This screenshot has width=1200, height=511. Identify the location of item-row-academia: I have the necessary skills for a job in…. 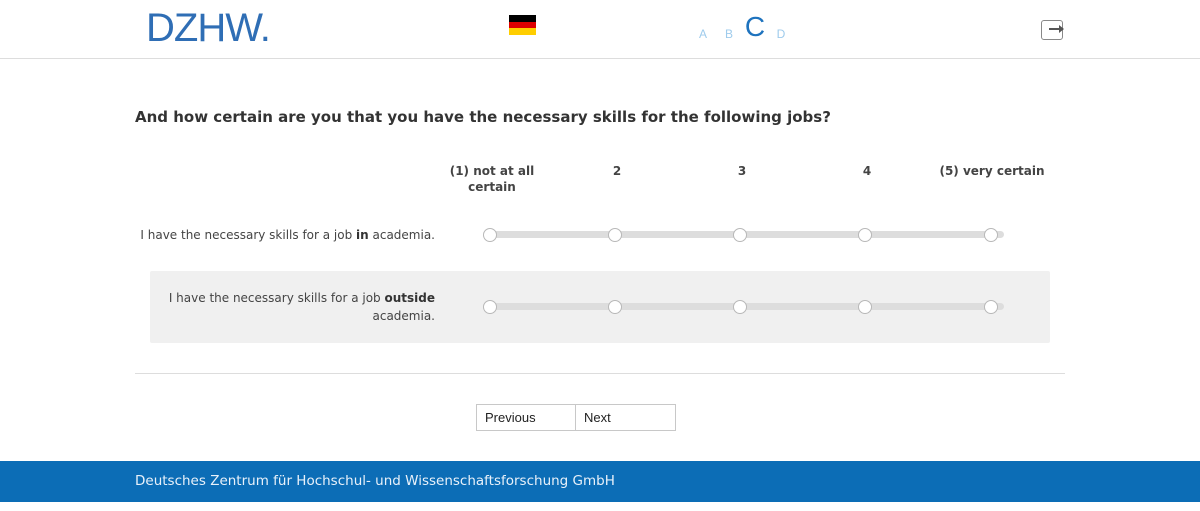
(595, 235).